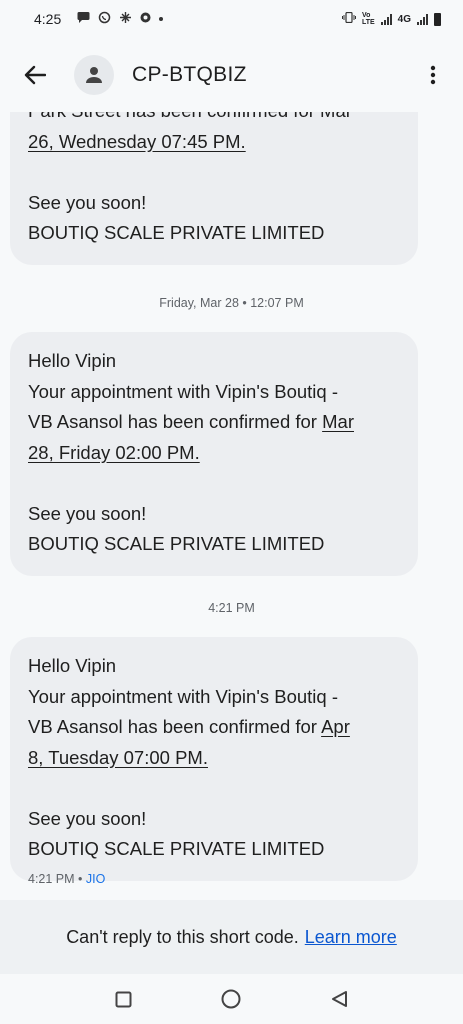 The image size is (463, 1024). I want to click on learn-more-link: Learn more, so click(351, 937).